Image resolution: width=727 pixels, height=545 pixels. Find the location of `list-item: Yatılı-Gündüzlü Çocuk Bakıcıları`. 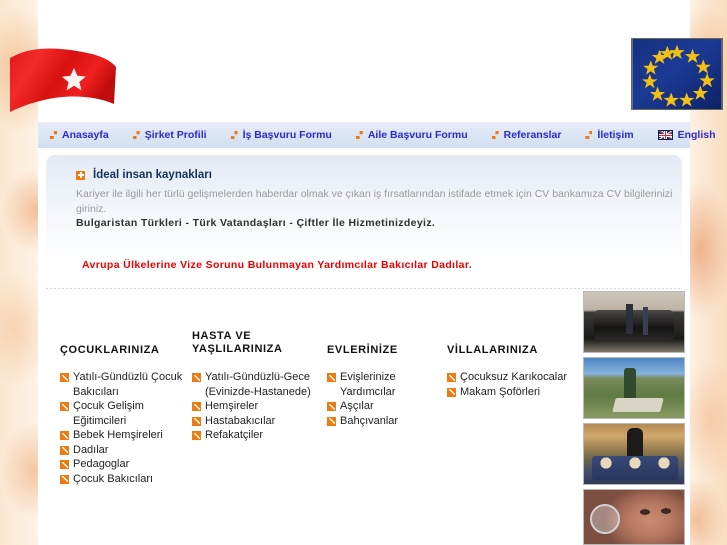

list-item: Yatılı-Gündüzlü Çocuk Bakıcıları is located at coordinates (126, 384).